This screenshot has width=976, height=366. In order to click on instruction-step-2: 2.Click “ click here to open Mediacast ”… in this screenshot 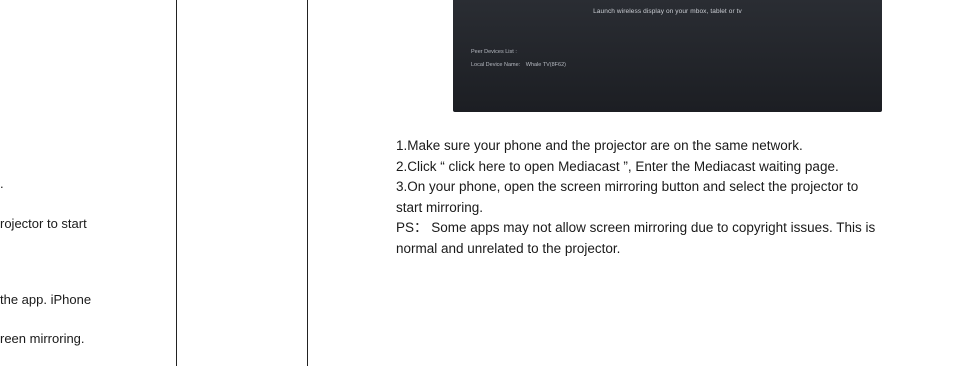, I will do `click(617, 166)`.